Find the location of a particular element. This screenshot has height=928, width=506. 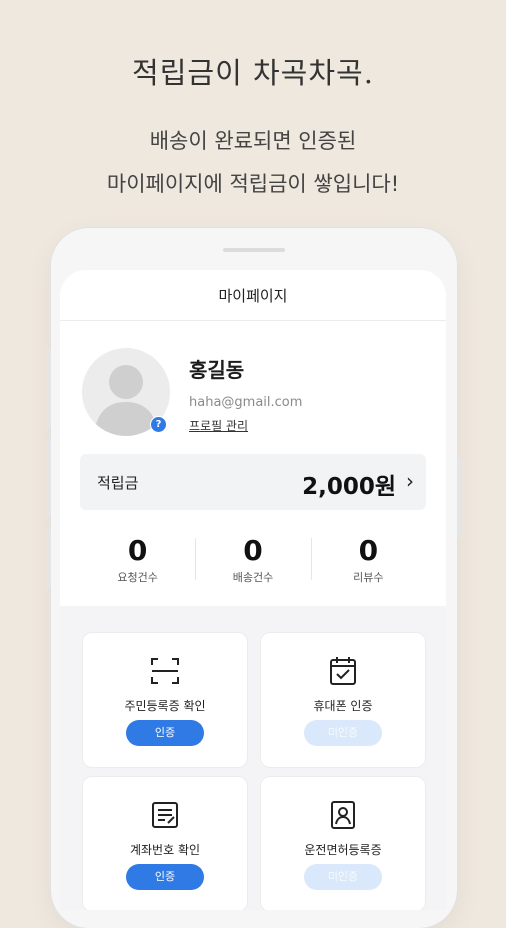

promo-subtext-line2: 마이페이지에 적립금이 쌓입니다! is located at coordinates (253, 184).